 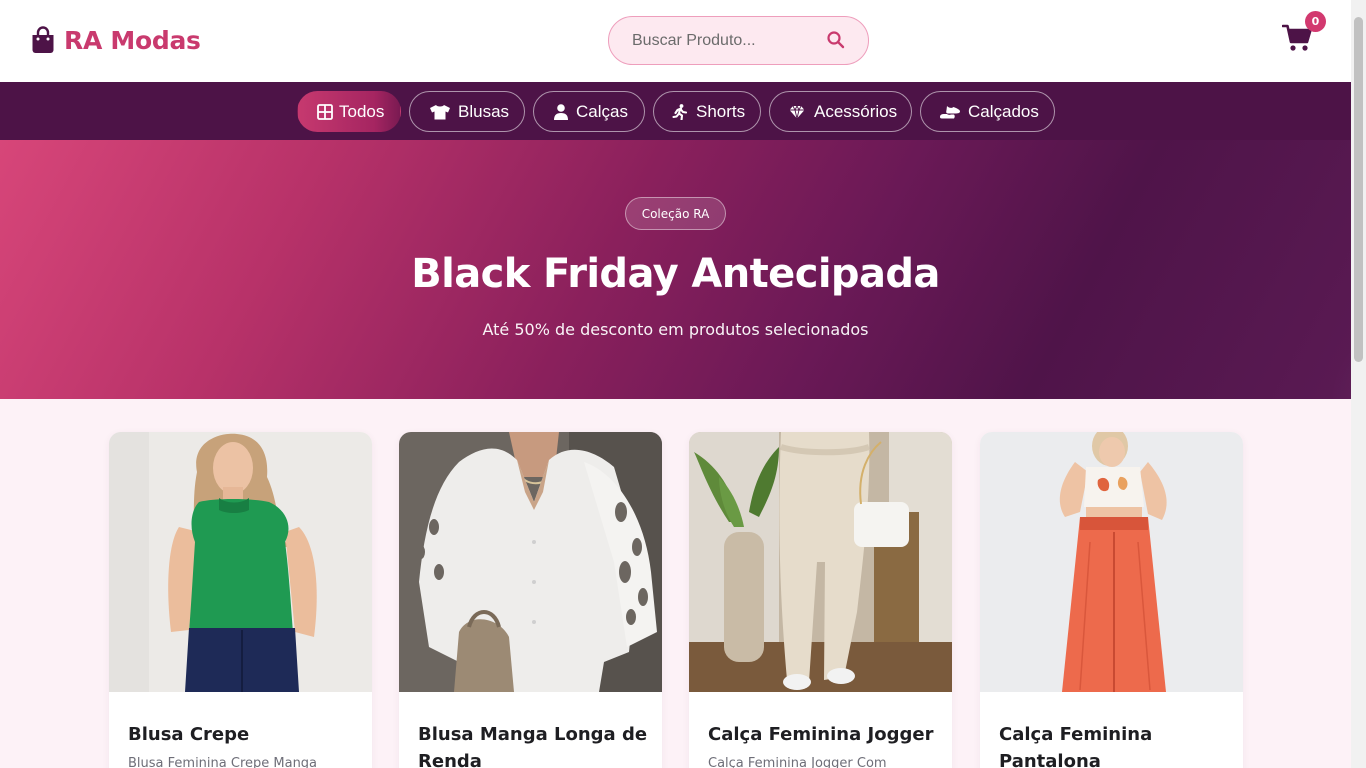 What do you see at coordinates (132, 40) in the screenshot?
I see `brand-name: RA Modas` at bounding box center [132, 40].